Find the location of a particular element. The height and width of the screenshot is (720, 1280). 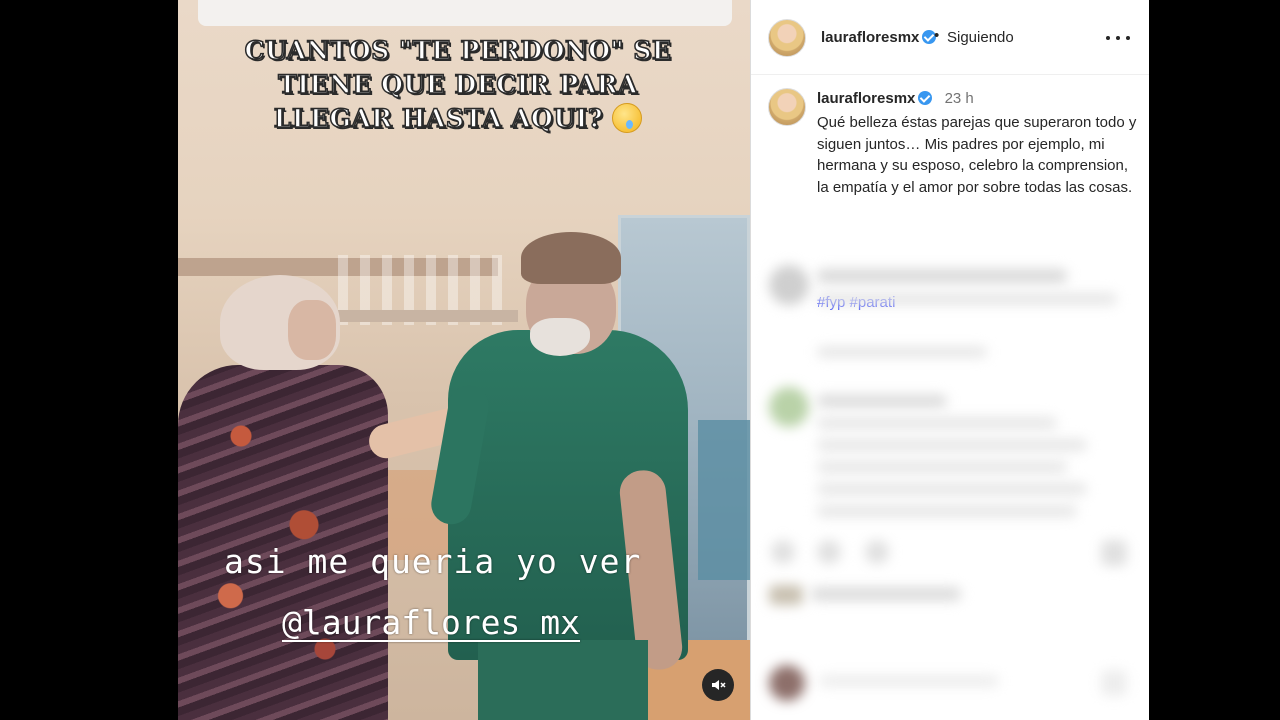

post-time: 23 h is located at coordinates (959, 98).